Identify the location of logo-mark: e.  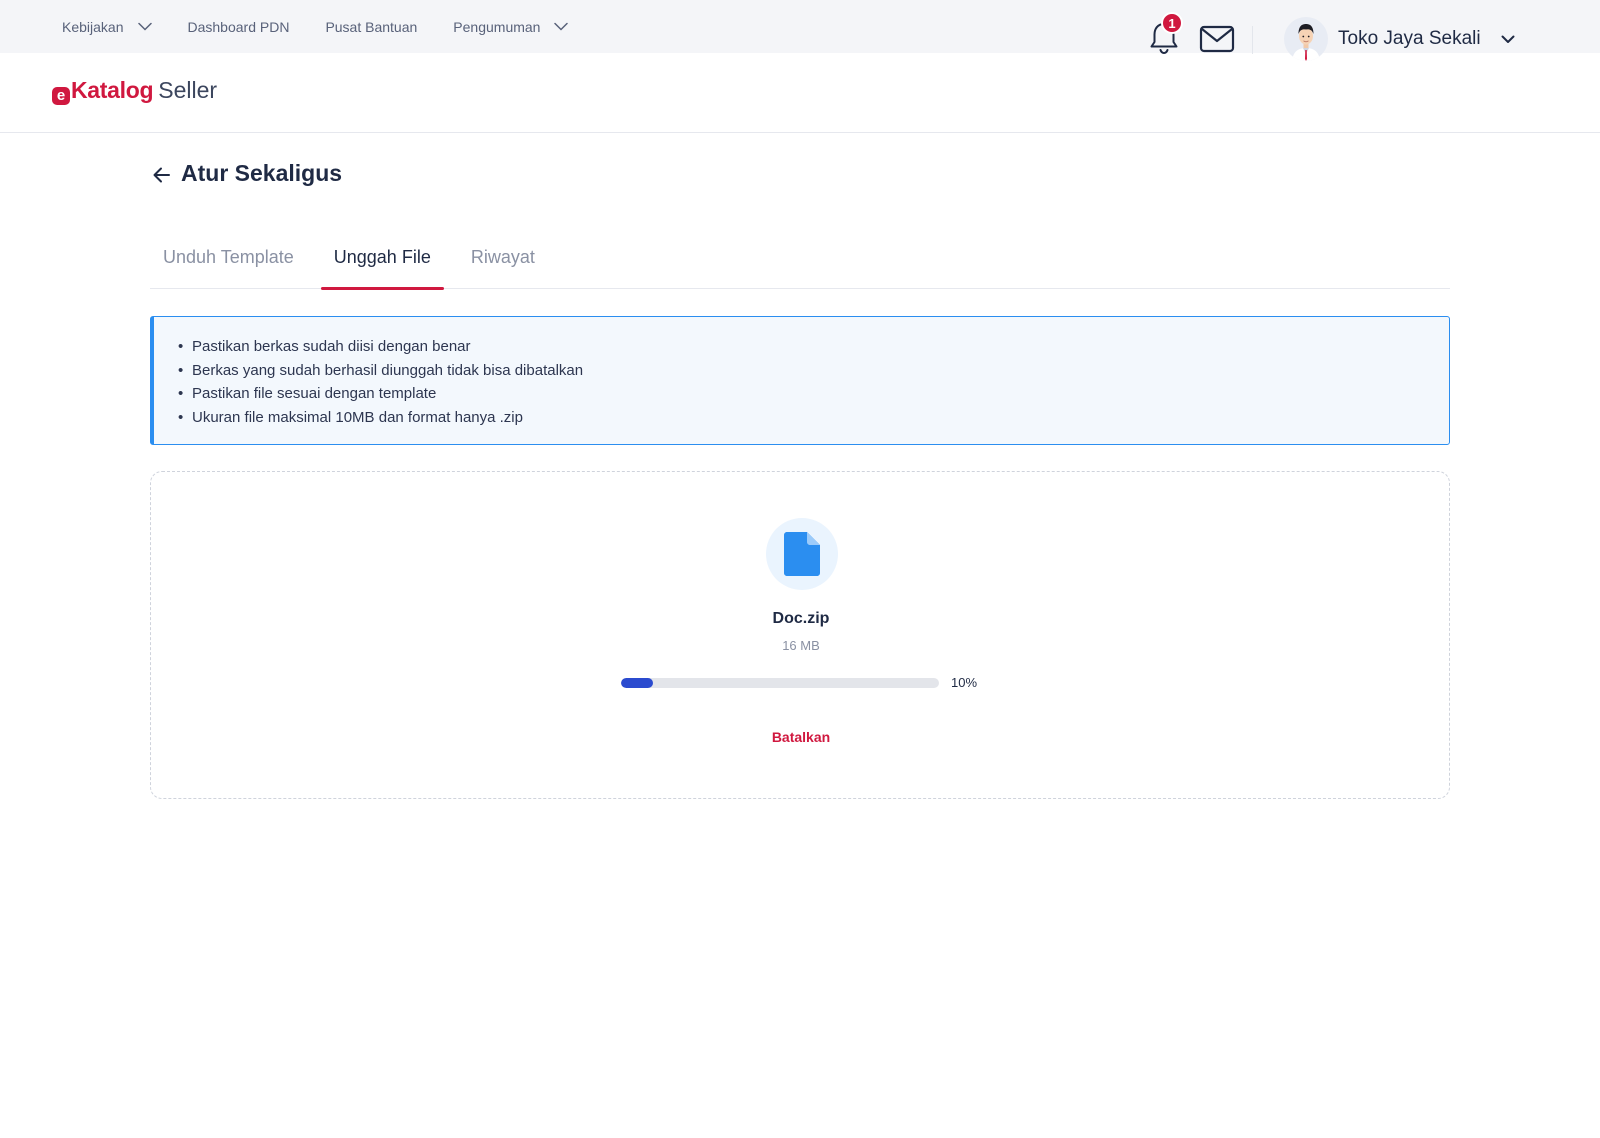
(61, 95).